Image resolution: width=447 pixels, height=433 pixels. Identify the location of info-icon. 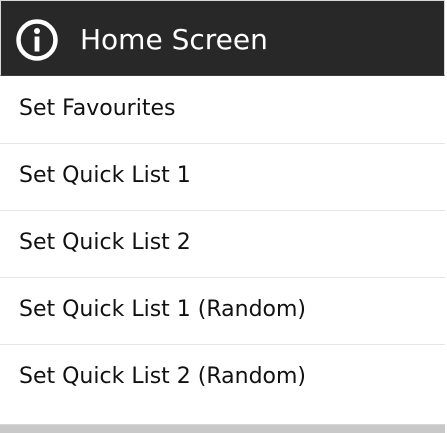
(37, 40).